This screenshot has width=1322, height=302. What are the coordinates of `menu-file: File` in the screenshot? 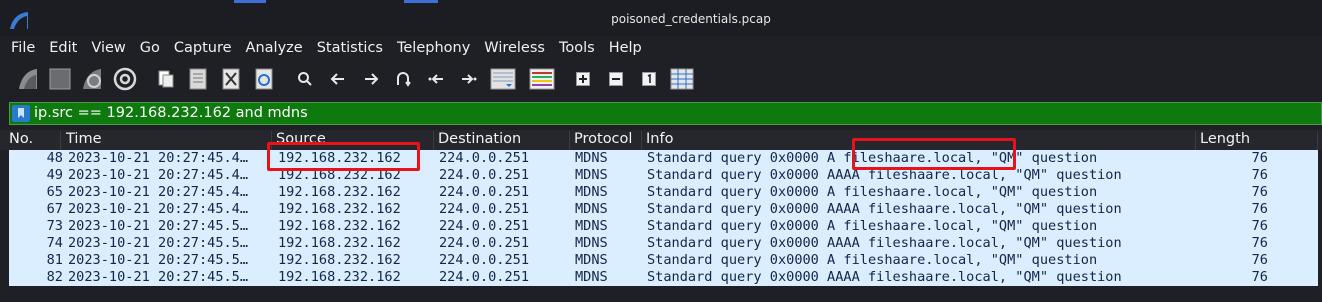 It's located at (23, 48).